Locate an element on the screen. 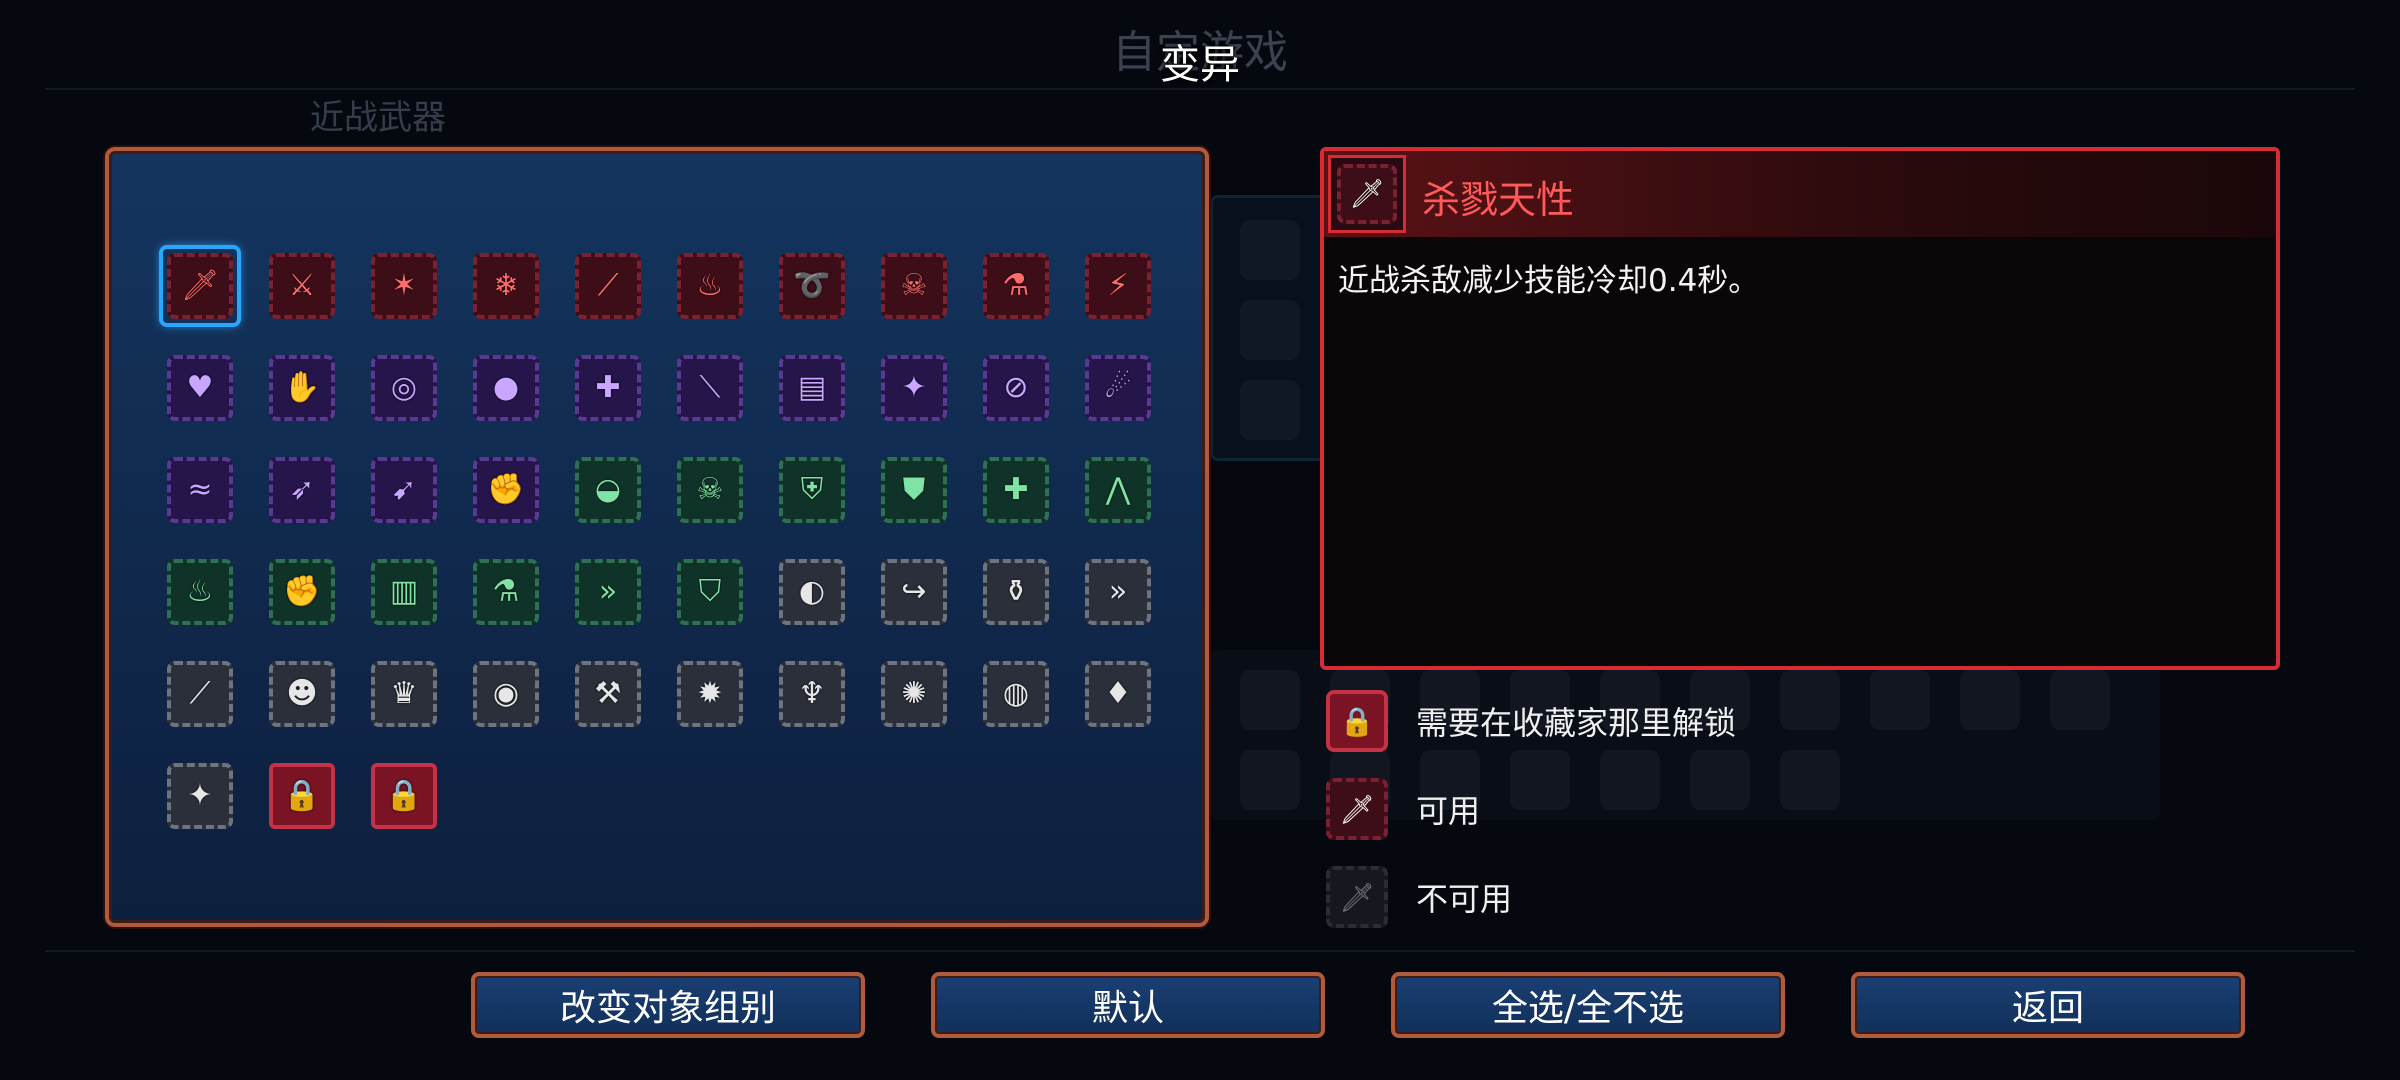  mutation-glyph: ⚱ is located at coordinates (1016, 591).